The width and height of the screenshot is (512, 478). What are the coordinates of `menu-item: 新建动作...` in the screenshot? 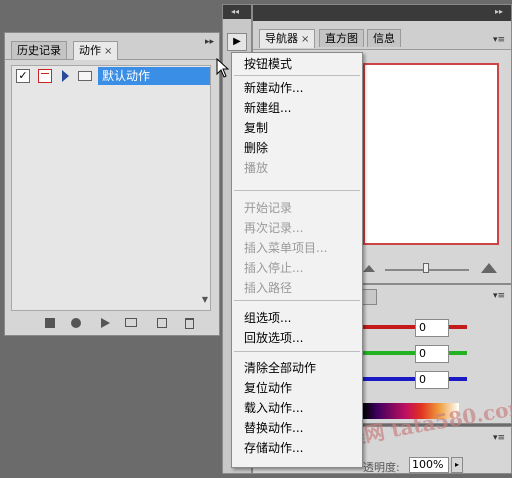 It's located at (273, 88).